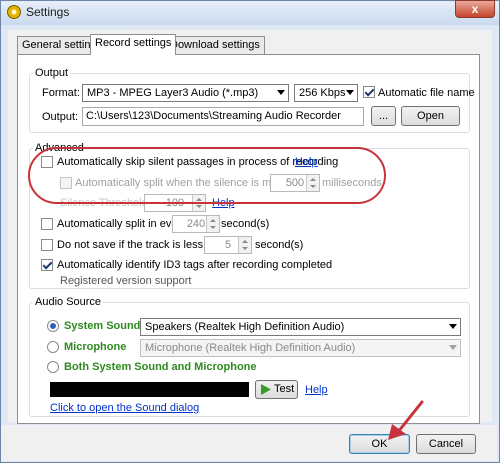 This screenshot has height=463, width=500. I want to click on system-sound-label: System Sound, so click(102, 326).